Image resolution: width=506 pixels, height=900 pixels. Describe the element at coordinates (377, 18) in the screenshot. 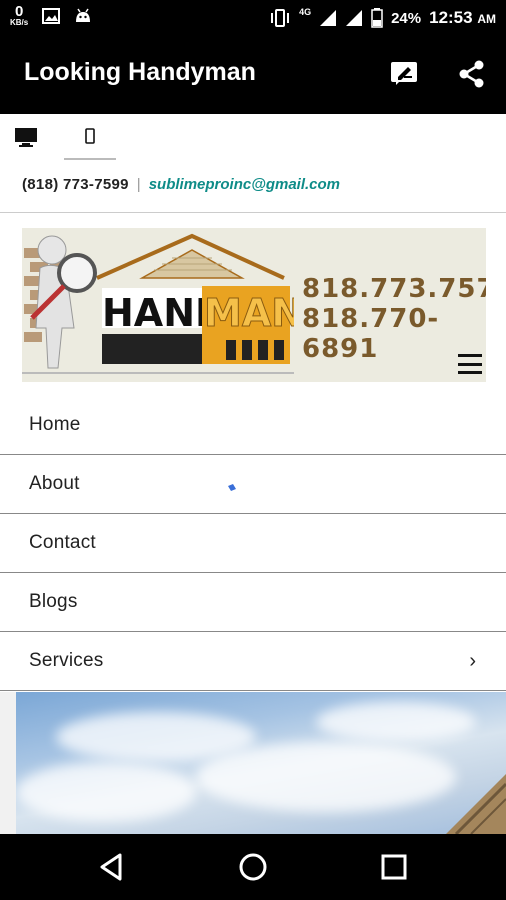

I see `battery-icon` at that location.